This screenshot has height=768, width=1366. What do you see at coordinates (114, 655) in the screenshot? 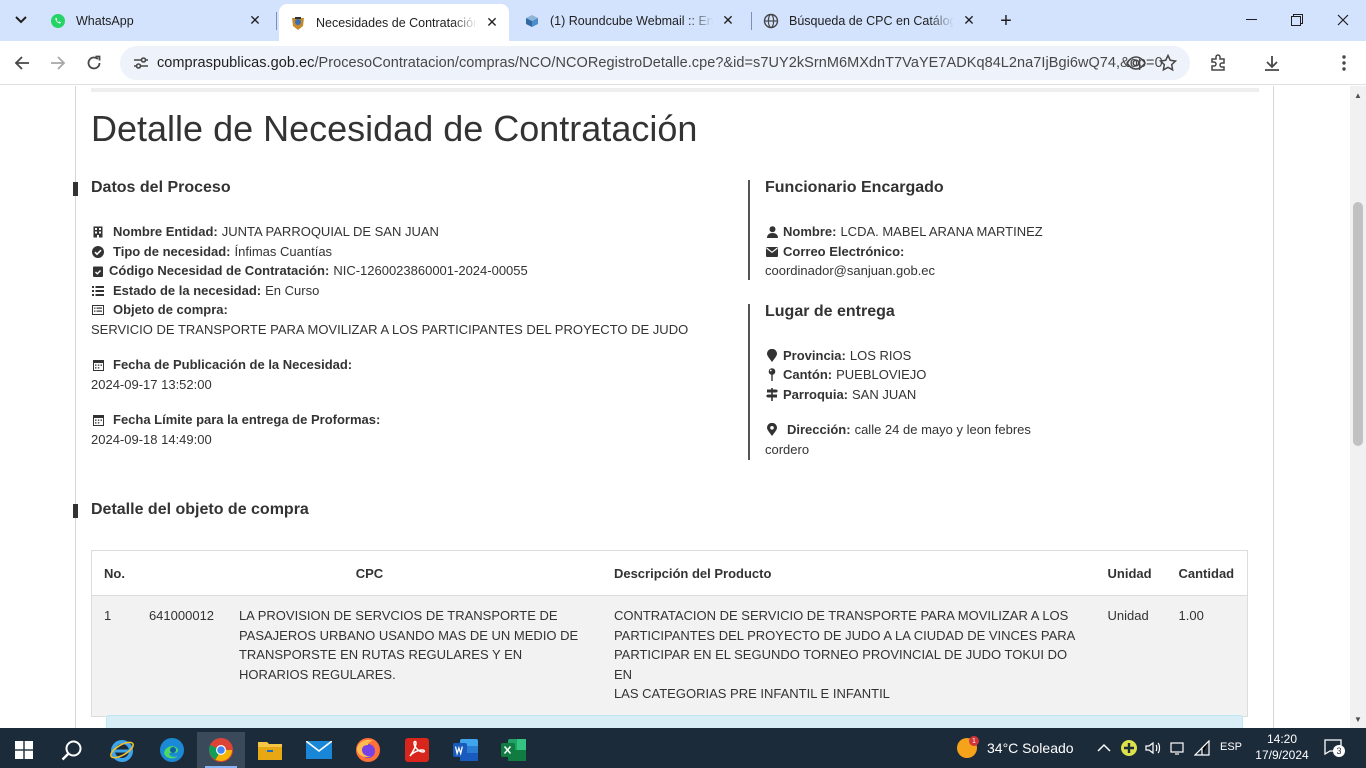
I see `cell-no: 1` at bounding box center [114, 655].